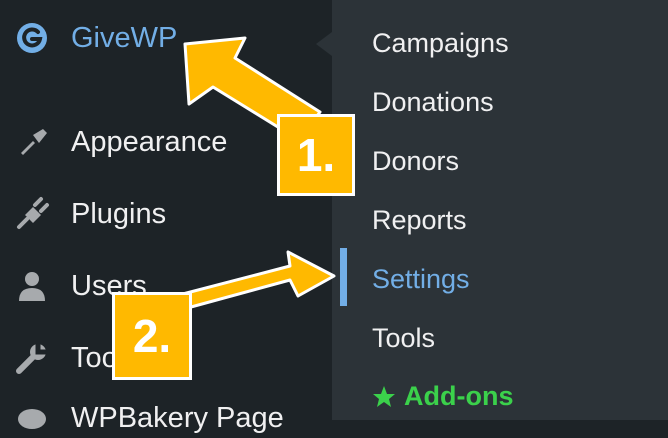 The image size is (668, 438). Describe the element at coordinates (149, 141) in the screenshot. I see `sidebar-item-label: Appearance` at that location.